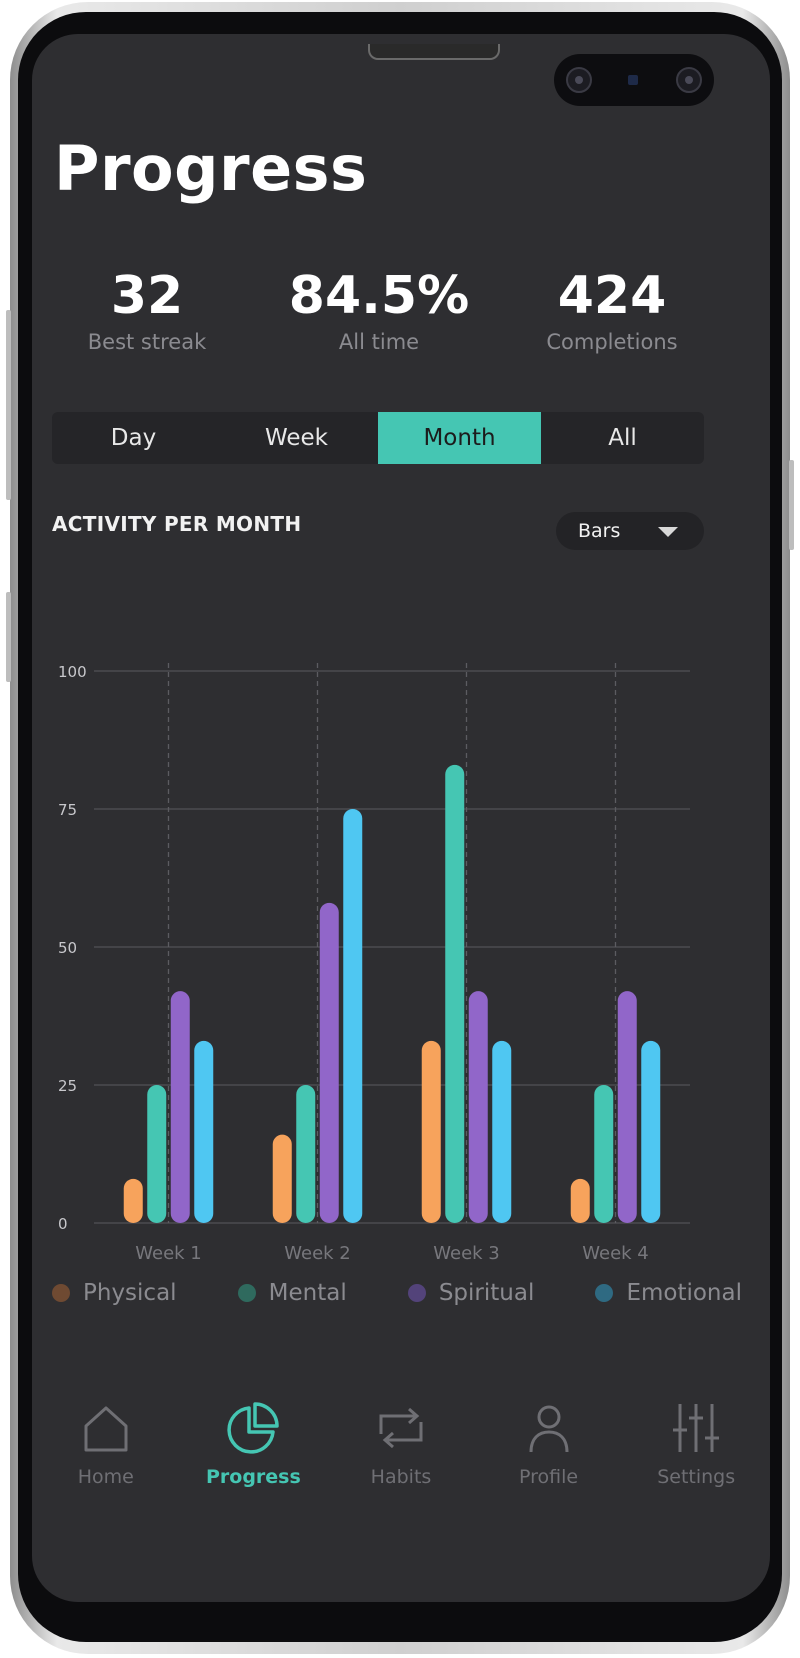 The image size is (800, 1658). What do you see at coordinates (696, 1477) in the screenshot?
I see `tab-label: Settings` at bounding box center [696, 1477].